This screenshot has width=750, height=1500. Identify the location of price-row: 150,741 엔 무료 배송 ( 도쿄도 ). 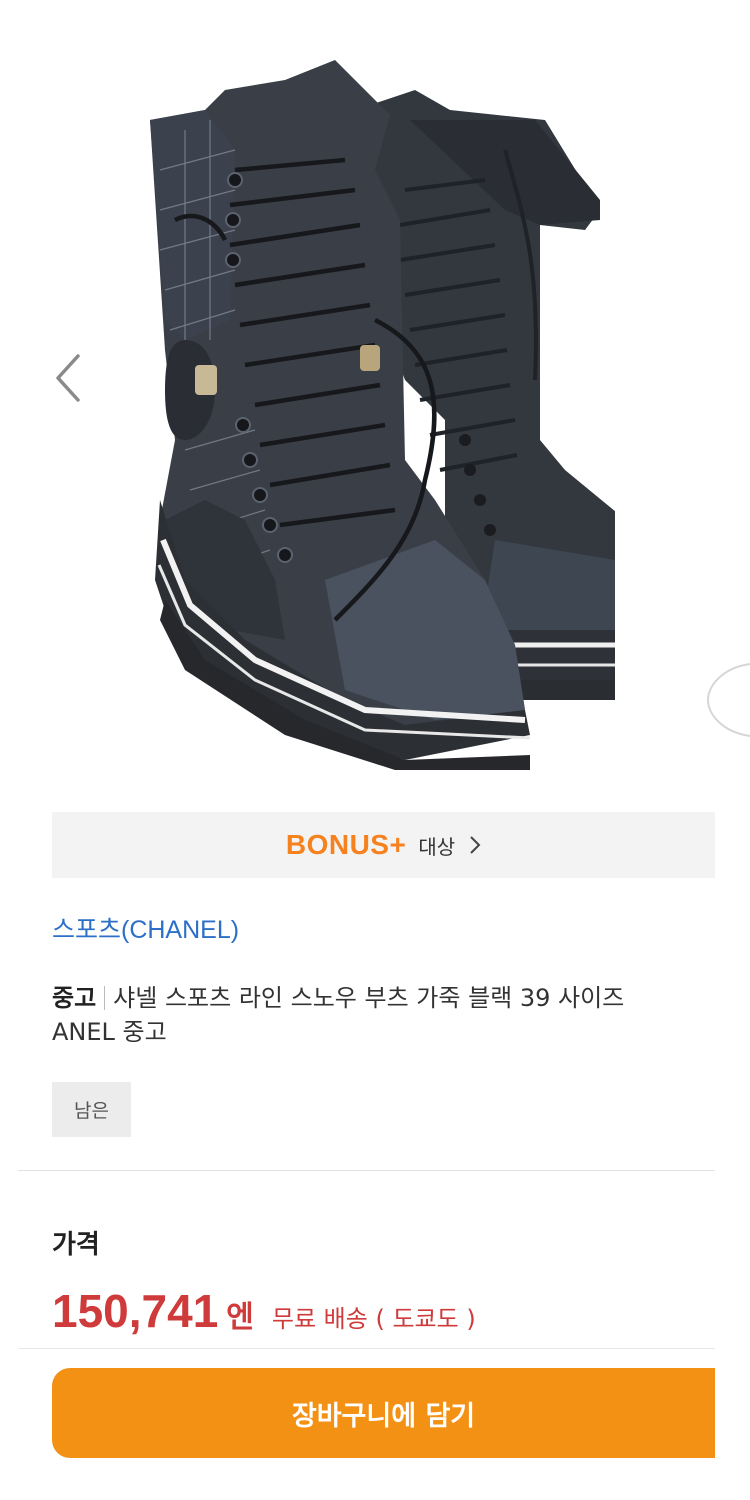
(264, 1311).